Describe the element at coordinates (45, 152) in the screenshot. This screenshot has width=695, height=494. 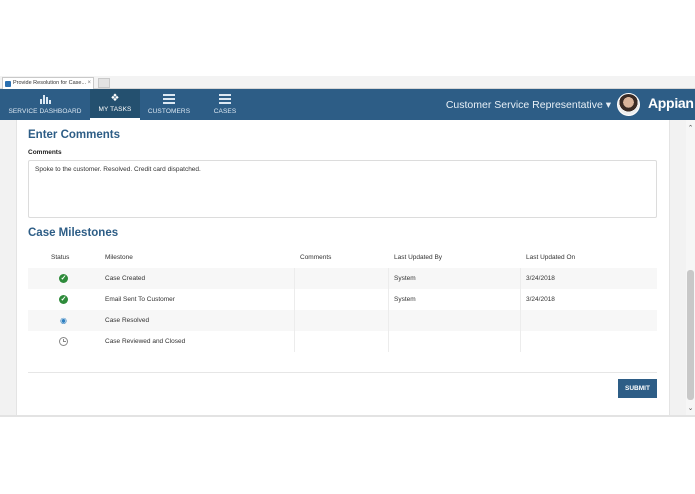
I see `comments-label: Comments` at that location.